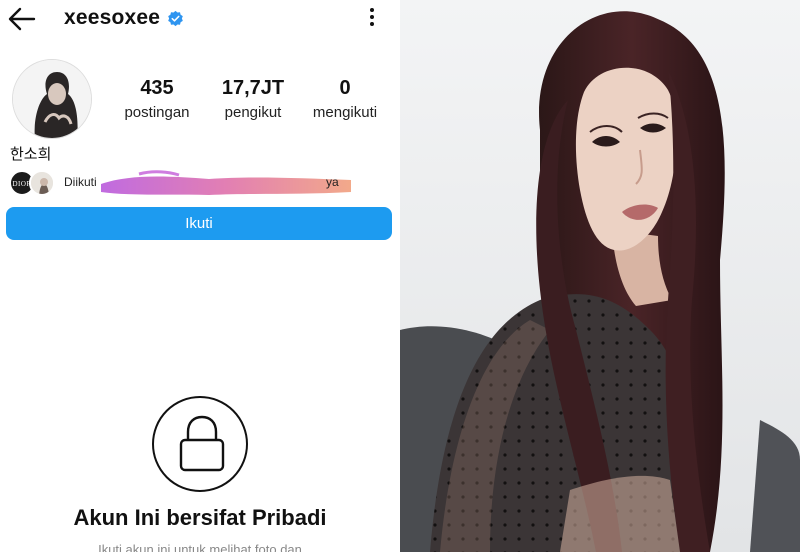 The width and height of the screenshot is (800, 552). Describe the element at coordinates (112, 17) in the screenshot. I see `username: xeesoxee` at that location.